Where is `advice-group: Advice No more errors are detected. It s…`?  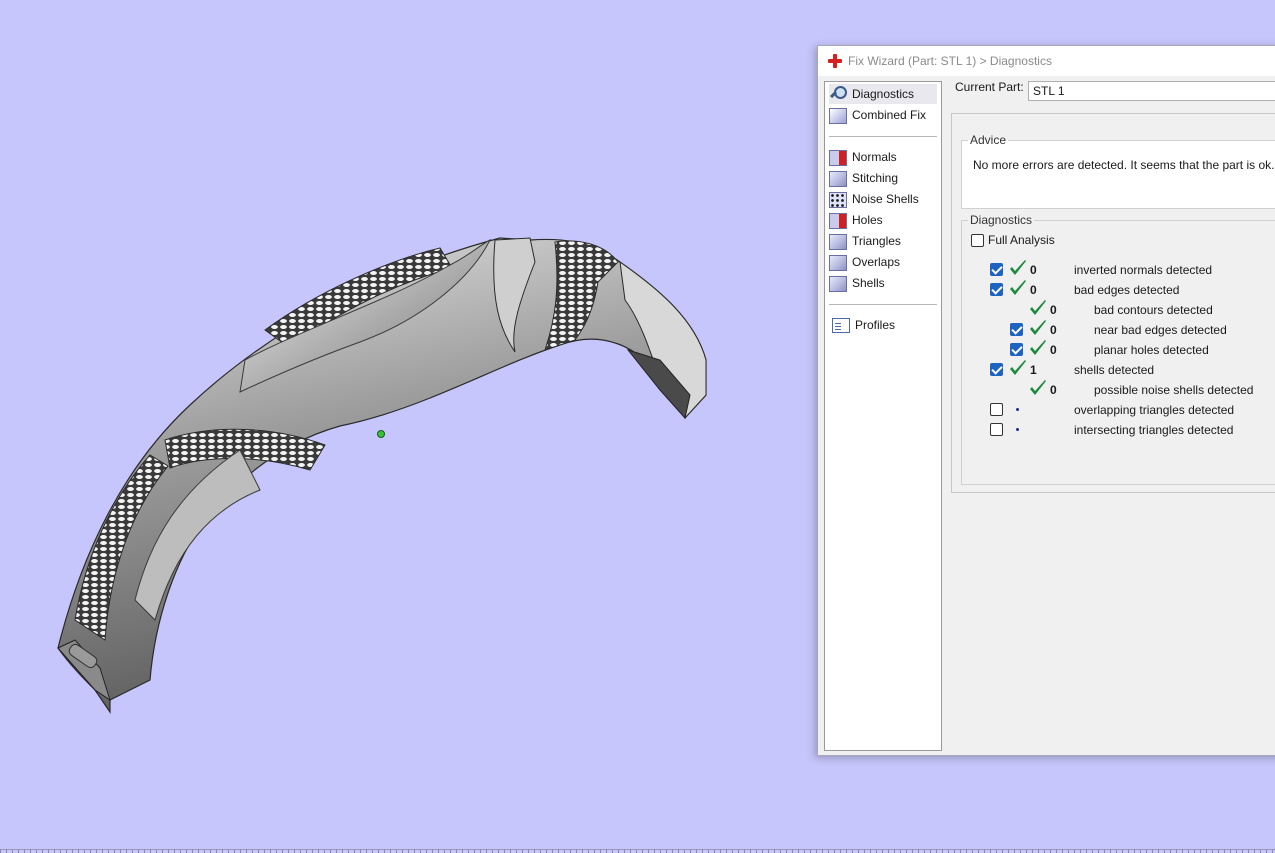
advice-group: Advice No more errors are detected. It s… is located at coordinates (1118, 171).